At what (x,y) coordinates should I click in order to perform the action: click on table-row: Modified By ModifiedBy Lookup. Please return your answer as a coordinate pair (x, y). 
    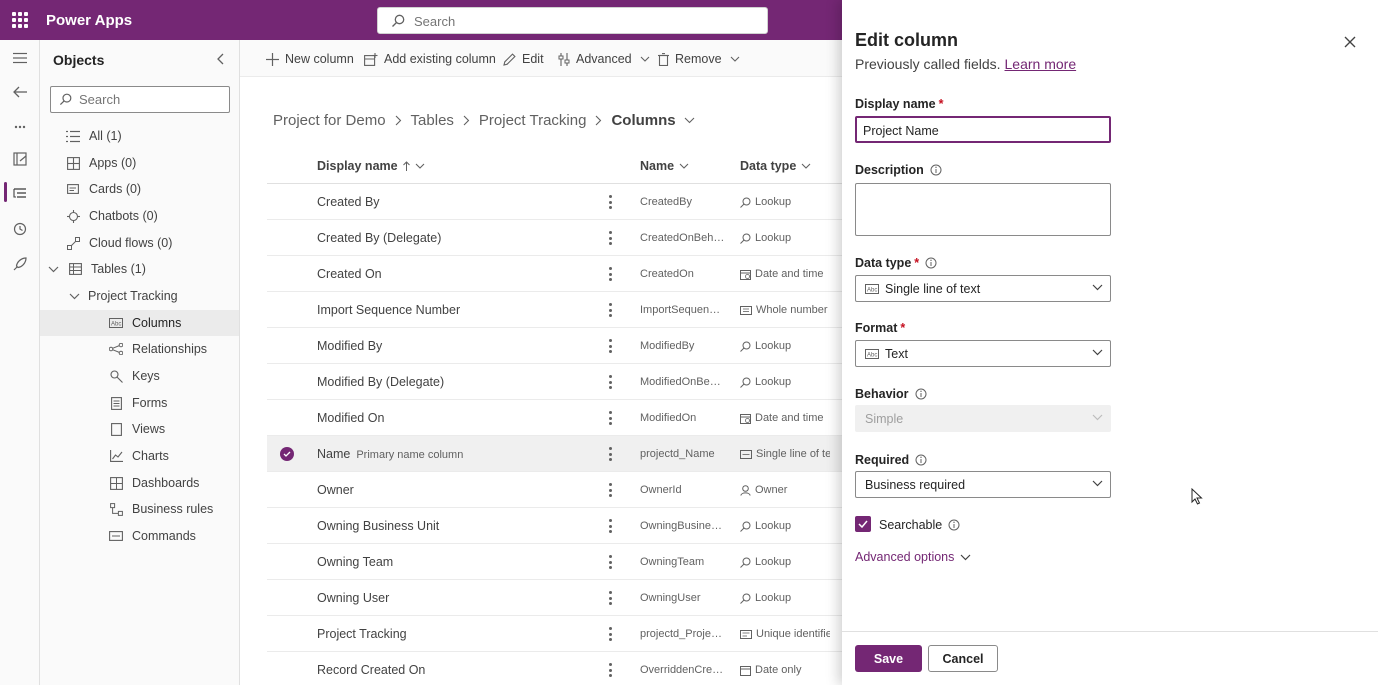
    Looking at the image, I should click on (554, 346).